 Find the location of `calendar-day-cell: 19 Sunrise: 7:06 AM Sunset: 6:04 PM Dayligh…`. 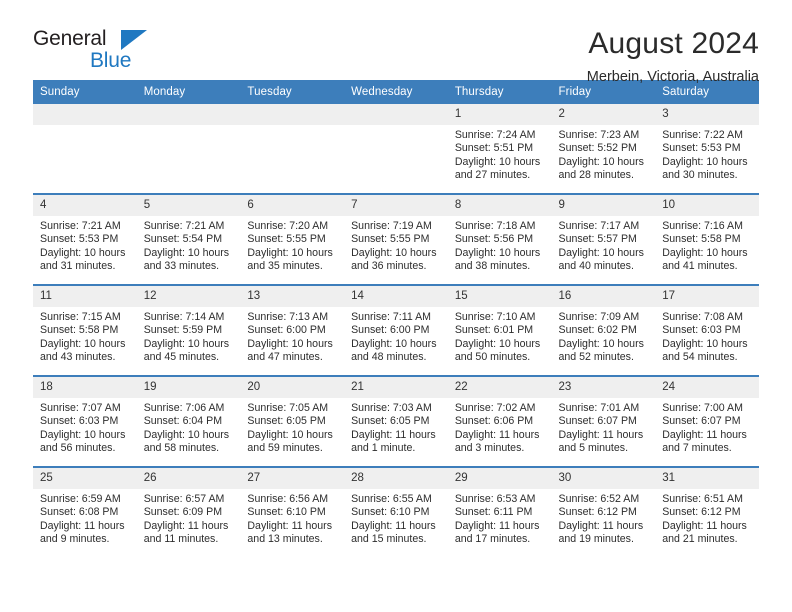

calendar-day-cell: 19 Sunrise: 7:06 AM Sunset: 6:04 PM Dayligh… is located at coordinates (188, 421).